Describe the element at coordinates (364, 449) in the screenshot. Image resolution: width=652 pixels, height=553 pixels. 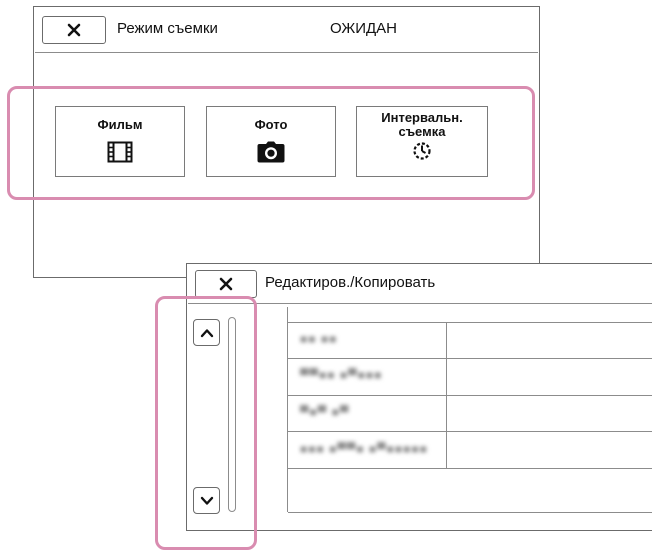
I see `list-item: ■■■ ■▀▀■ ■▀■■■■■` at that location.